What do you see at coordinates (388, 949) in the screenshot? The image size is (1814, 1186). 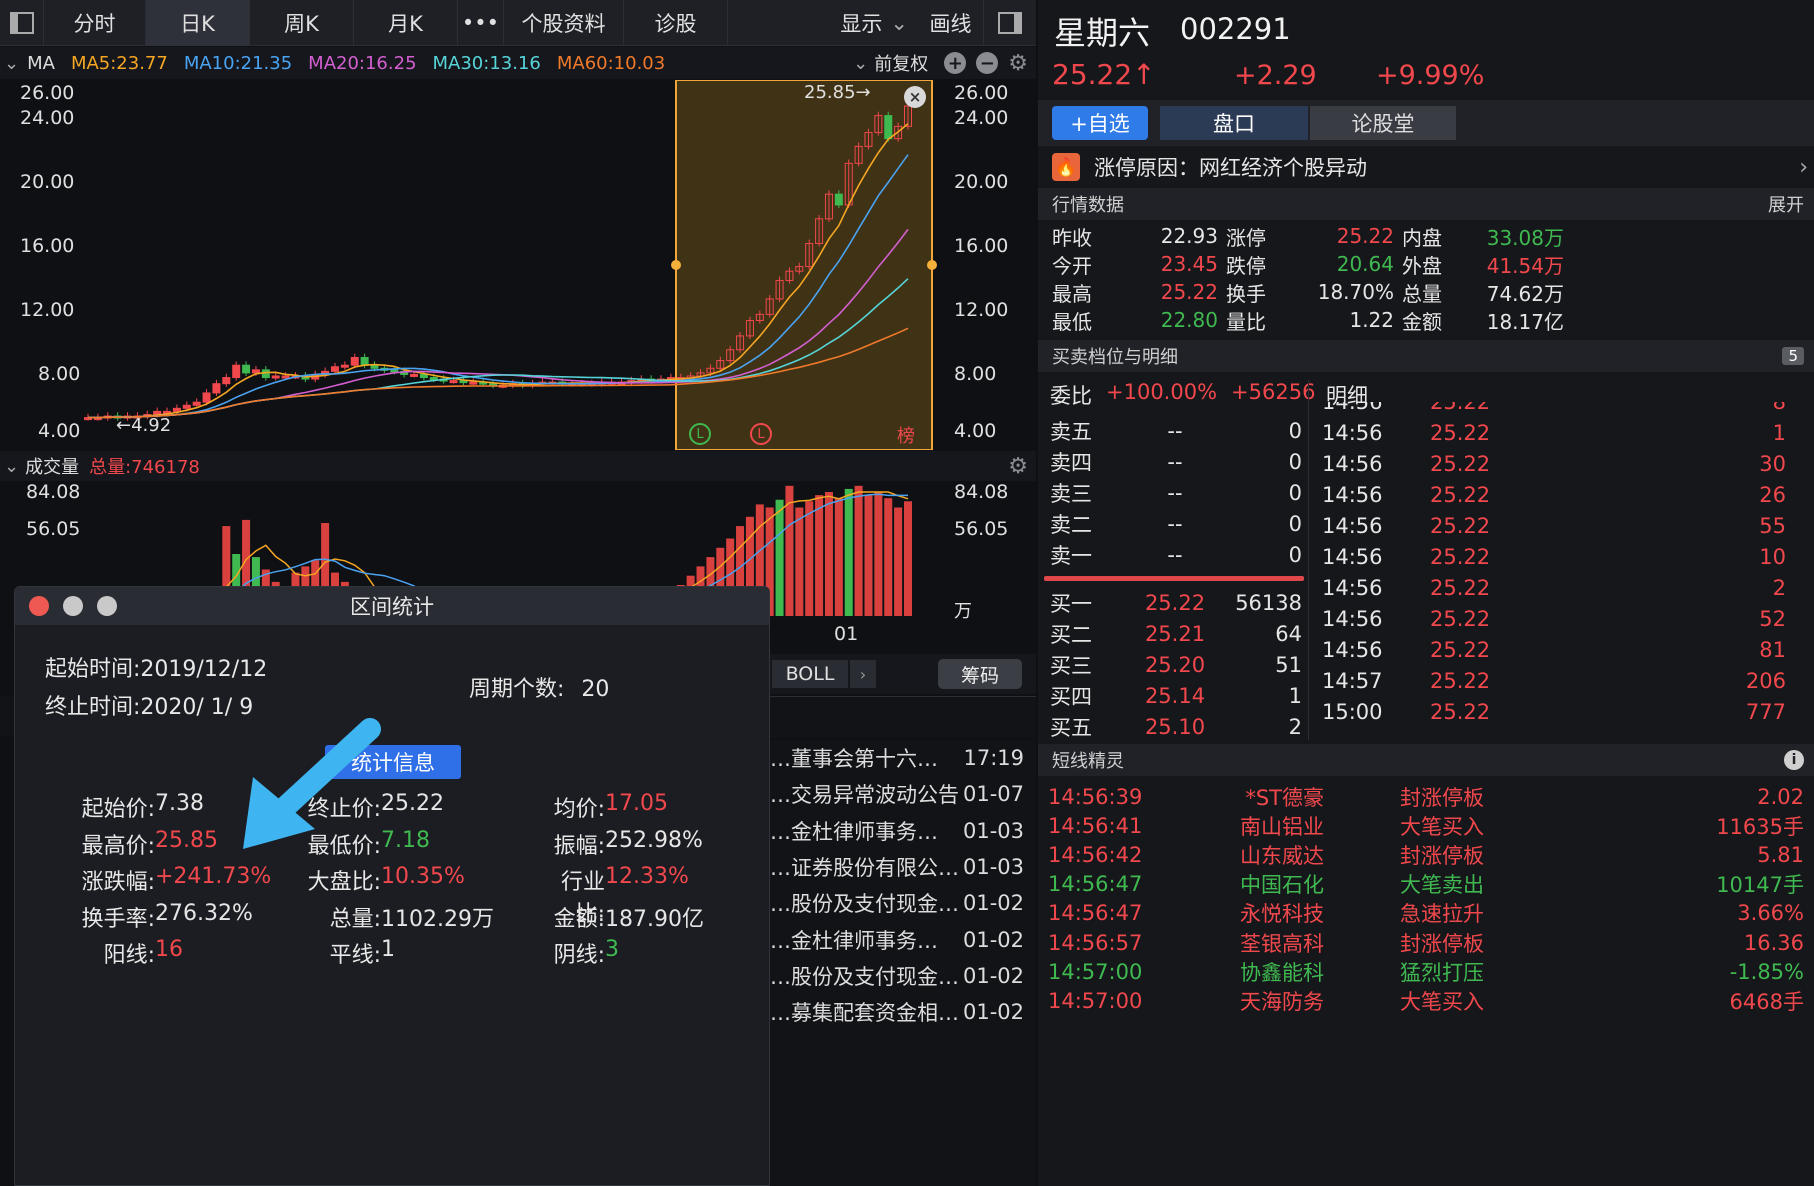 I see `stat-value: 1` at bounding box center [388, 949].